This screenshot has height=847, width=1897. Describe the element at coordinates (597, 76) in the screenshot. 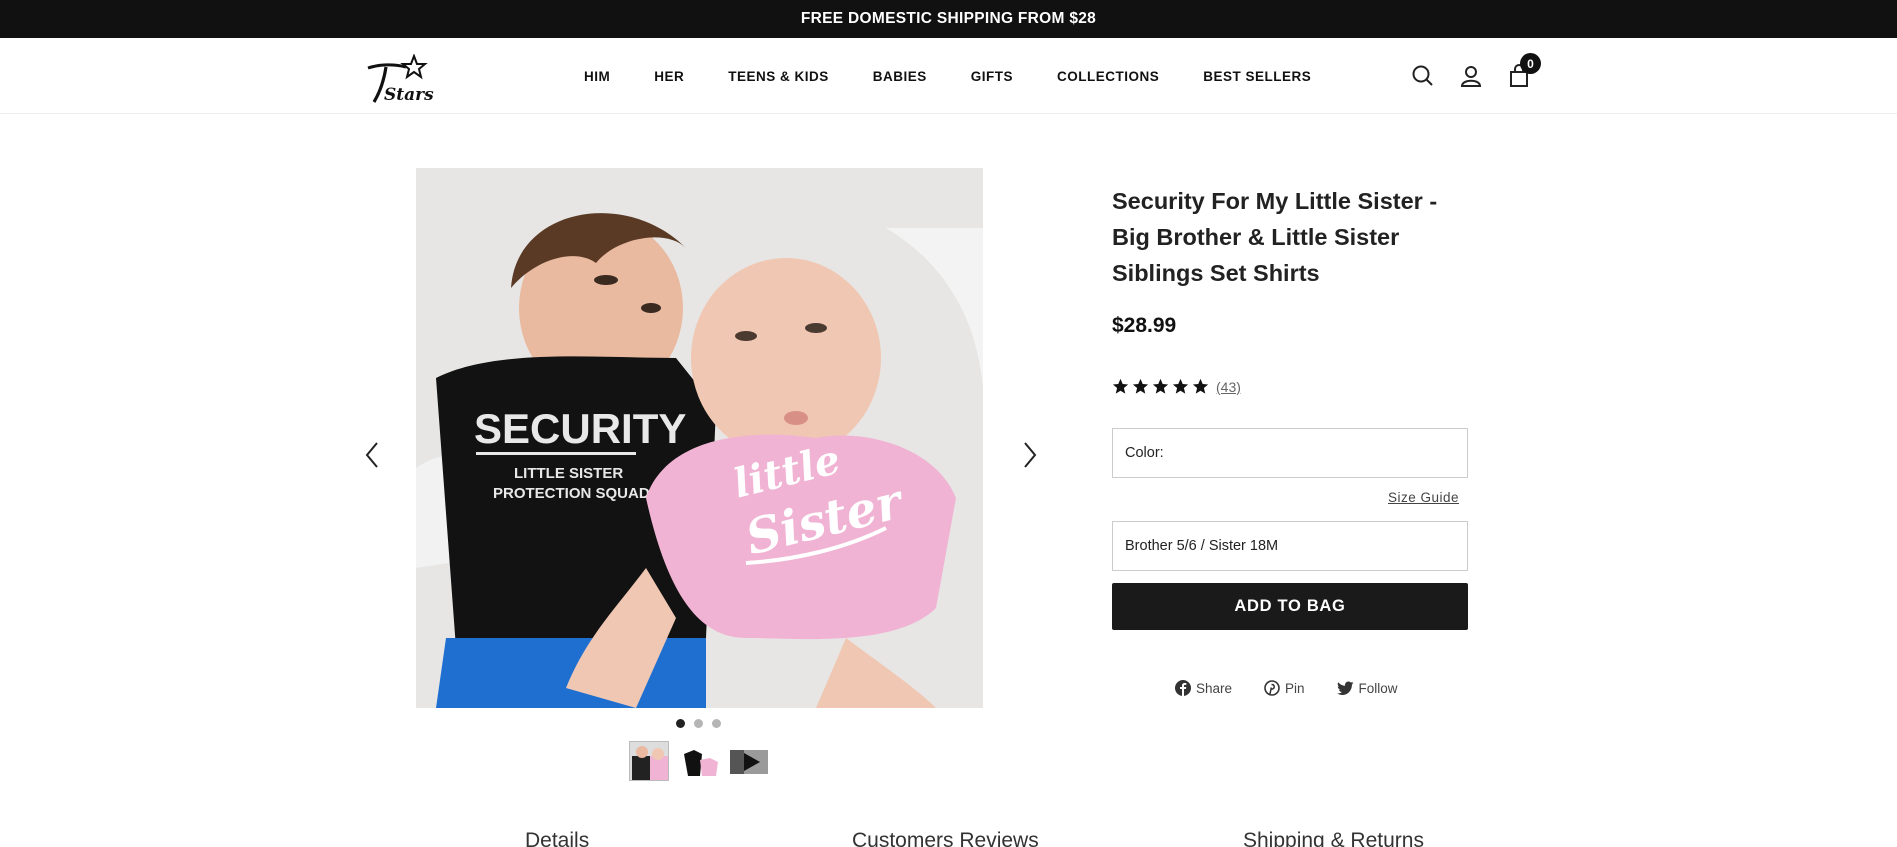

I see `nav-him: HIM` at that location.